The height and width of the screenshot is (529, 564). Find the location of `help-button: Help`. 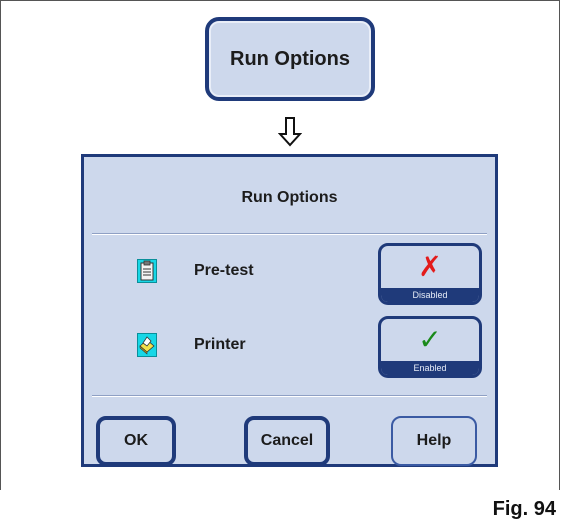

help-button: Help is located at coordinates (434, 441).